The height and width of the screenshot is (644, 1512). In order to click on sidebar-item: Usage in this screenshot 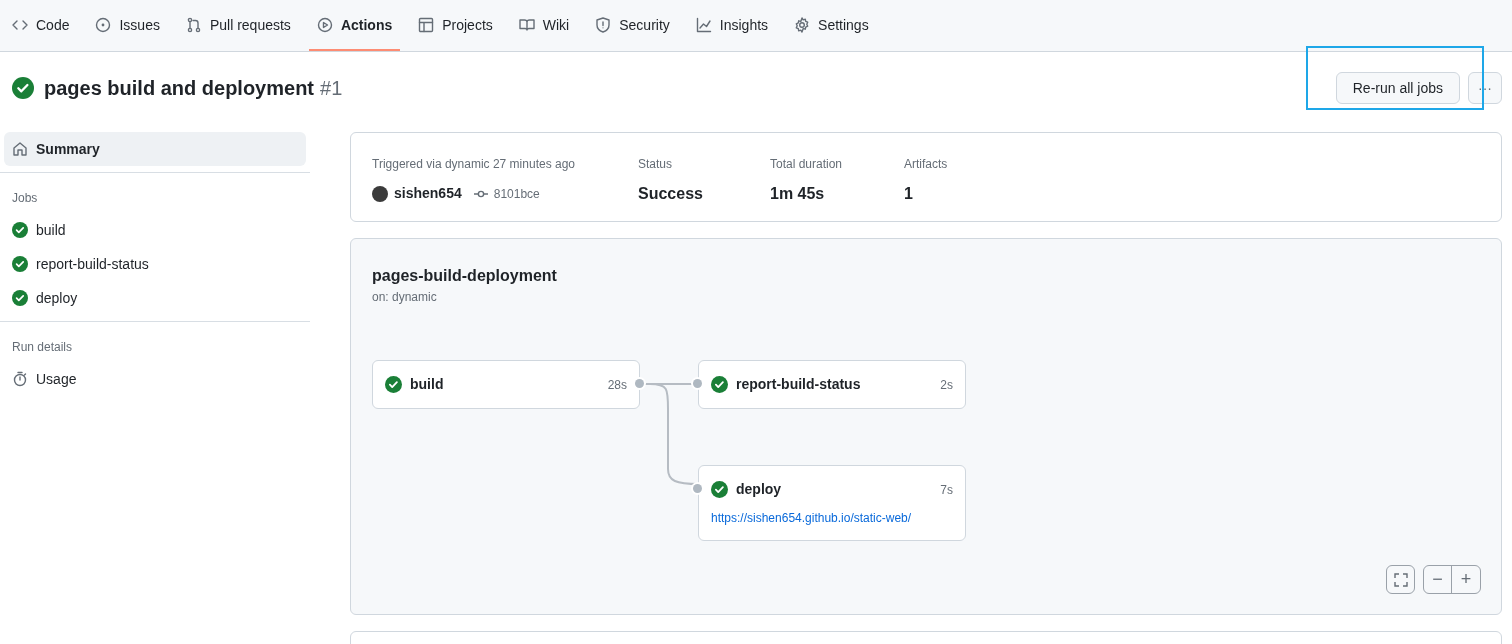, I will do `click(155, 379)`.